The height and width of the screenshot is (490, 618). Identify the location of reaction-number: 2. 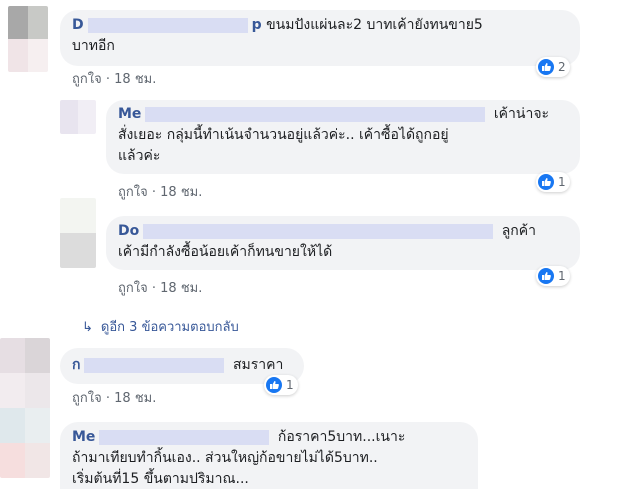
(562, 67).